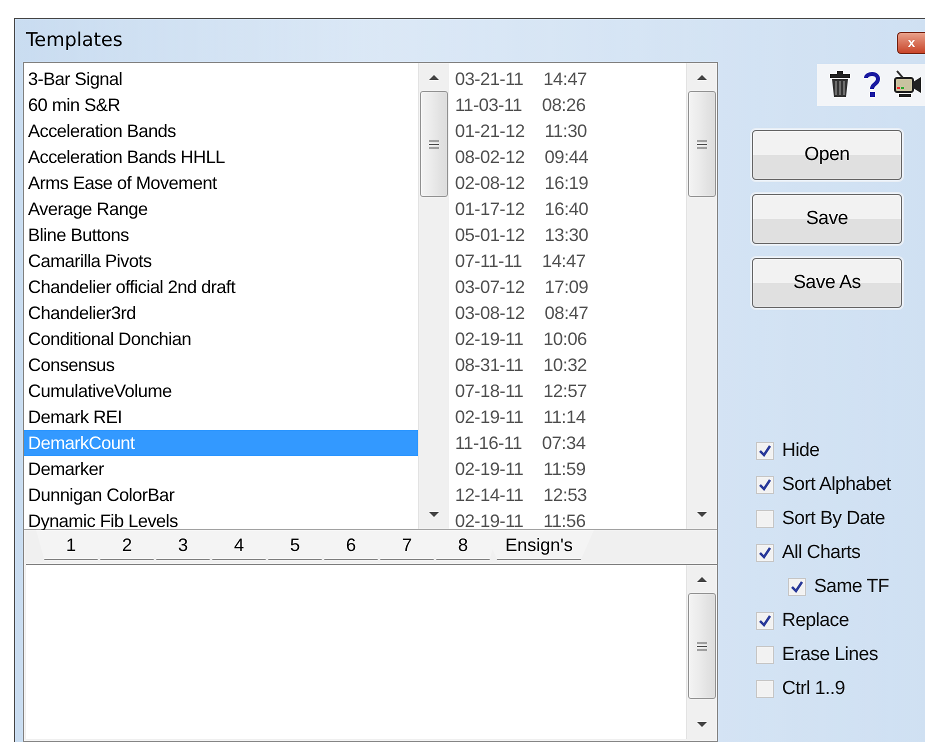  I want to click on window-title: Templates, so click(74, 39).